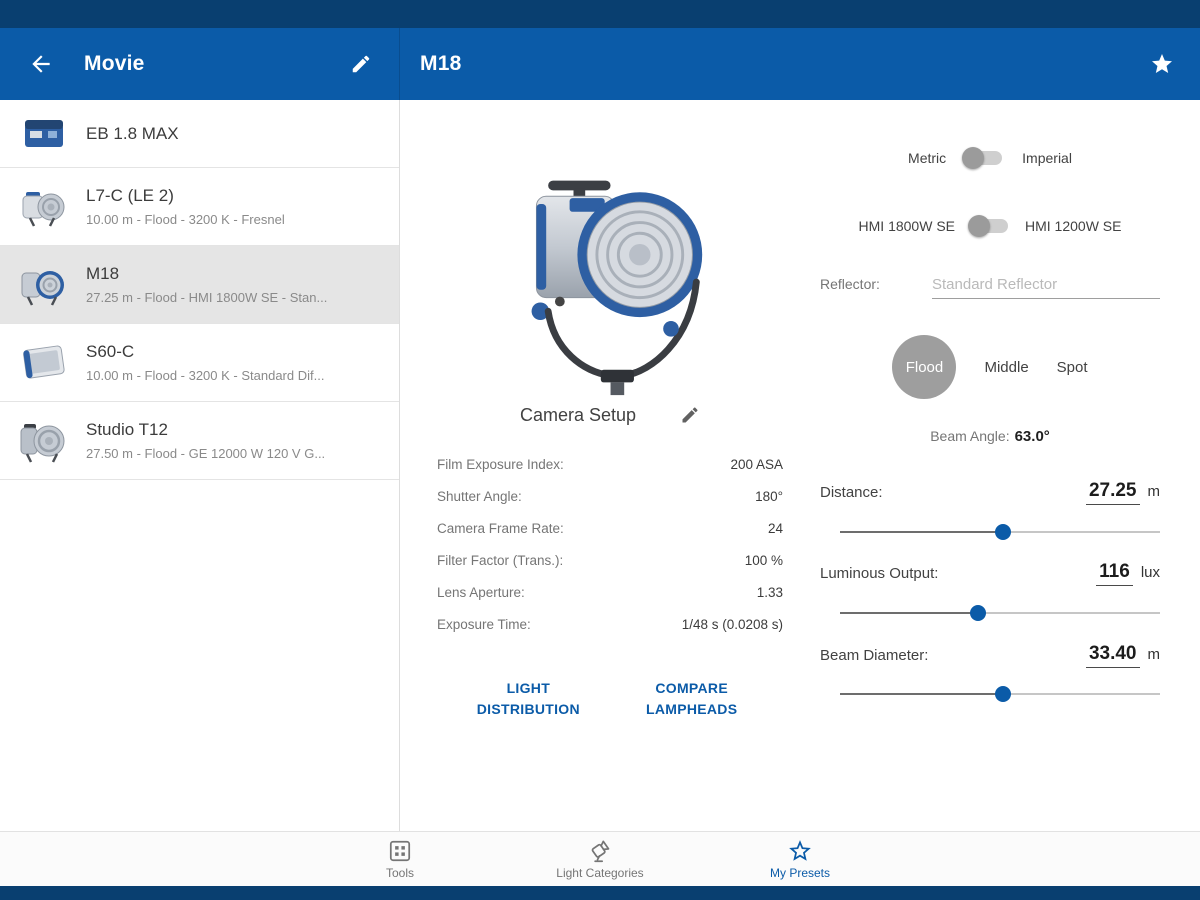 Image resolution: width=1200 pixels, height=900 pixels. Describe the element at coordinates (199, 134) in the screenshot. I see `list-item-eb18max: EB 1.8 MAX` at that location.